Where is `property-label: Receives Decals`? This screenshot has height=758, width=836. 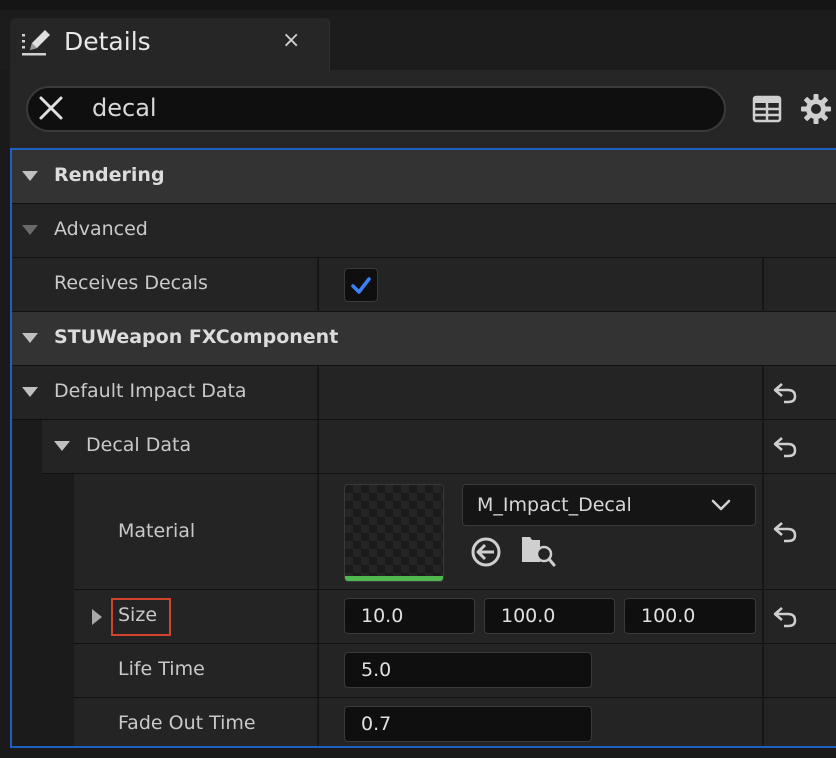 property-label: Receives Decals is located at coordinates (131, 283).